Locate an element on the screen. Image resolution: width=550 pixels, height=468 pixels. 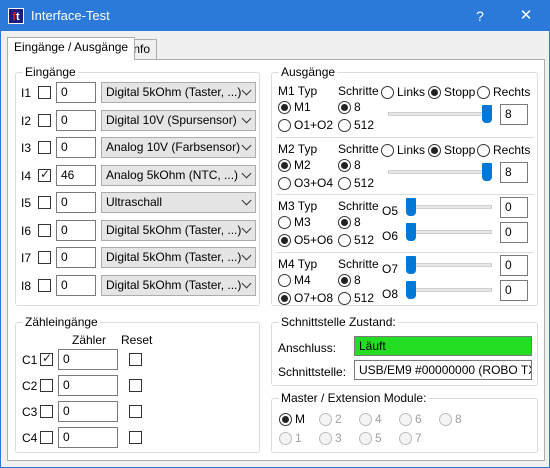
input-label: I7 is located at coordinates (26, 258).